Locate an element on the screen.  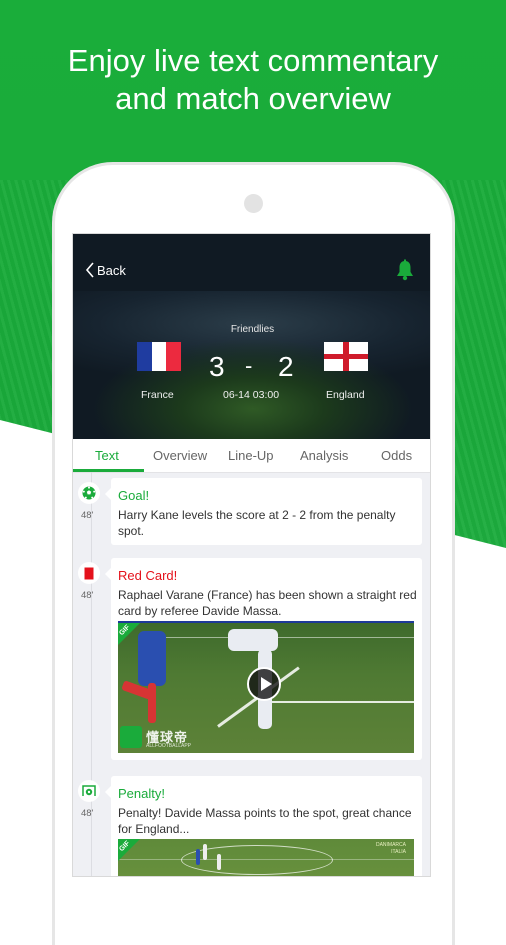
watermark-subtext: ALLFOOTBALLAPP is located at coordinates (169, 746).